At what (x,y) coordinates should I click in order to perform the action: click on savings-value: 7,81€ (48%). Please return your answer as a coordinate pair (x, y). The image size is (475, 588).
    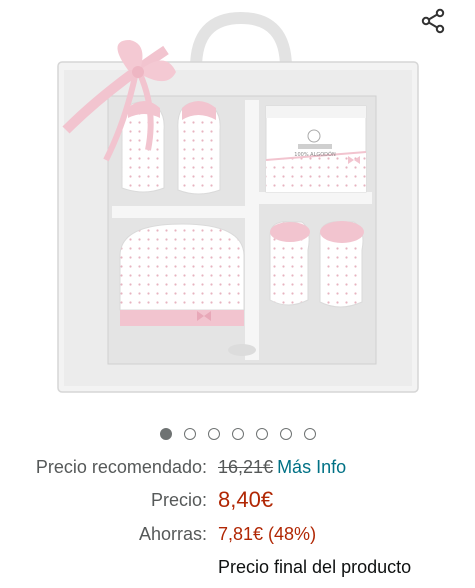
    Looking at the image, I should click on (267, 534).